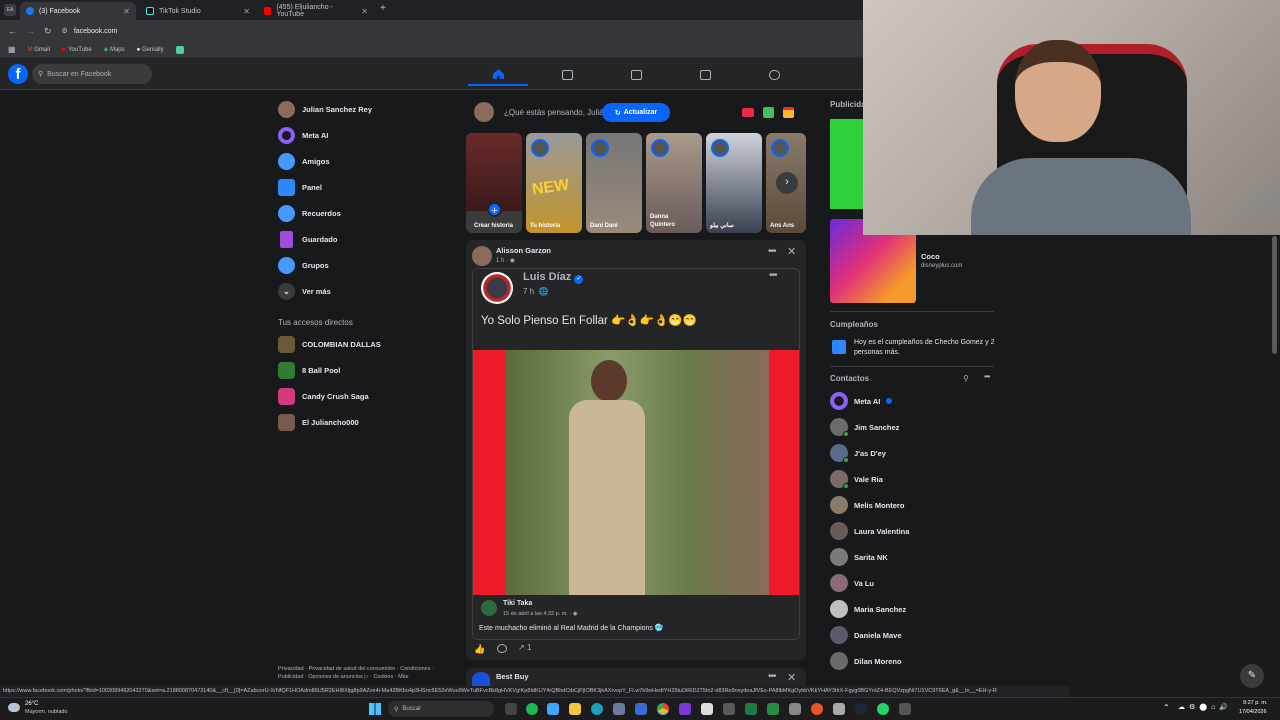 The image size is (1280, 720). Describe the element at coordinates (1205, 707) in the screenshot. I see `tray-icons: ☁⚙⬤⌂🔊` at that location.